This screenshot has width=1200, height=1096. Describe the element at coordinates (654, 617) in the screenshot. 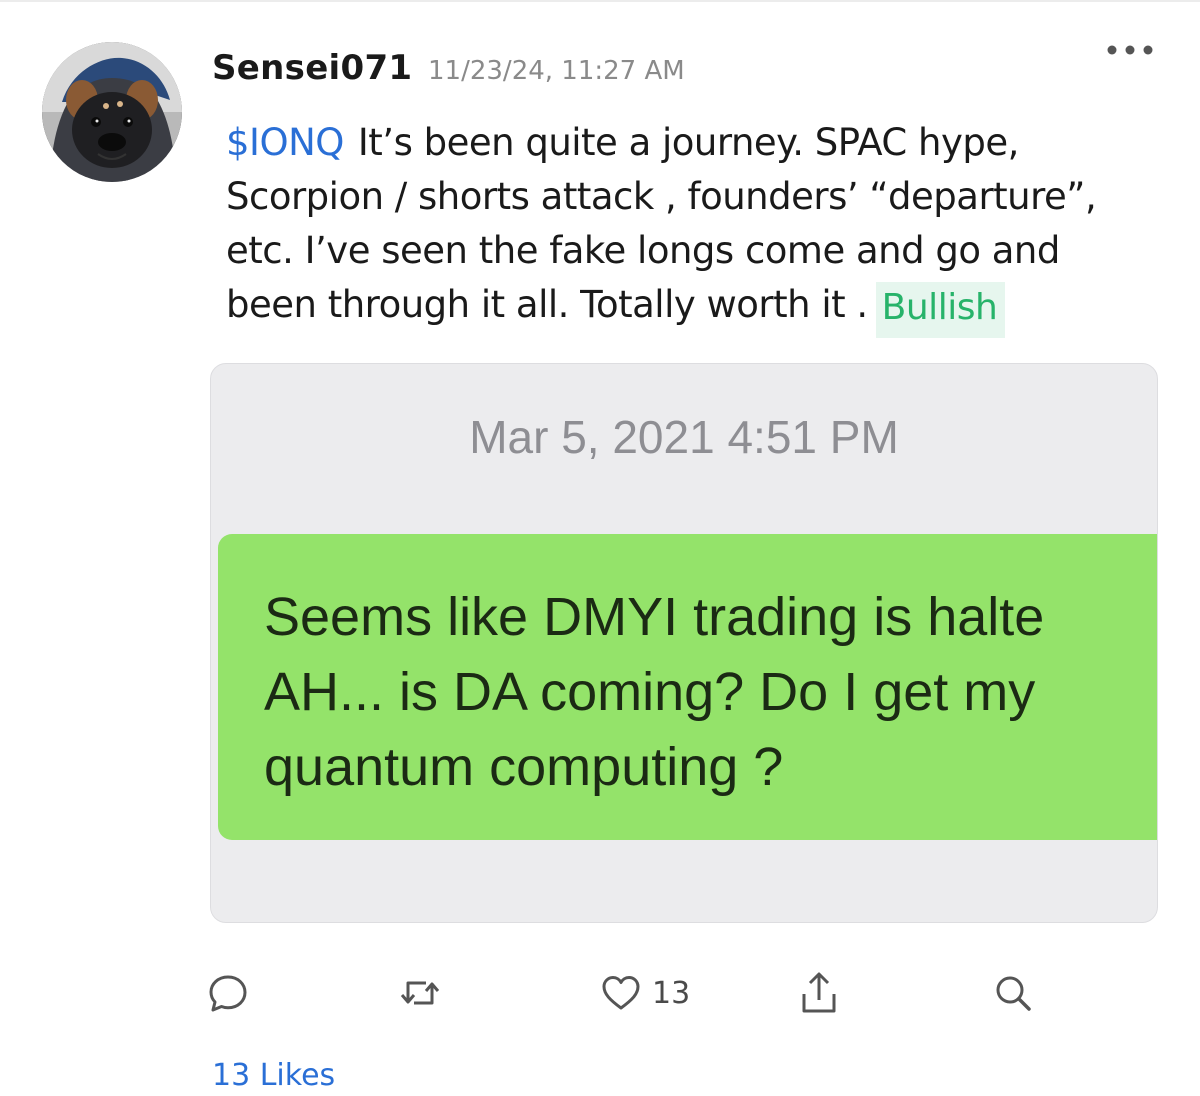

I see `message-line: Seems like DMYI trading is halte` at that location.